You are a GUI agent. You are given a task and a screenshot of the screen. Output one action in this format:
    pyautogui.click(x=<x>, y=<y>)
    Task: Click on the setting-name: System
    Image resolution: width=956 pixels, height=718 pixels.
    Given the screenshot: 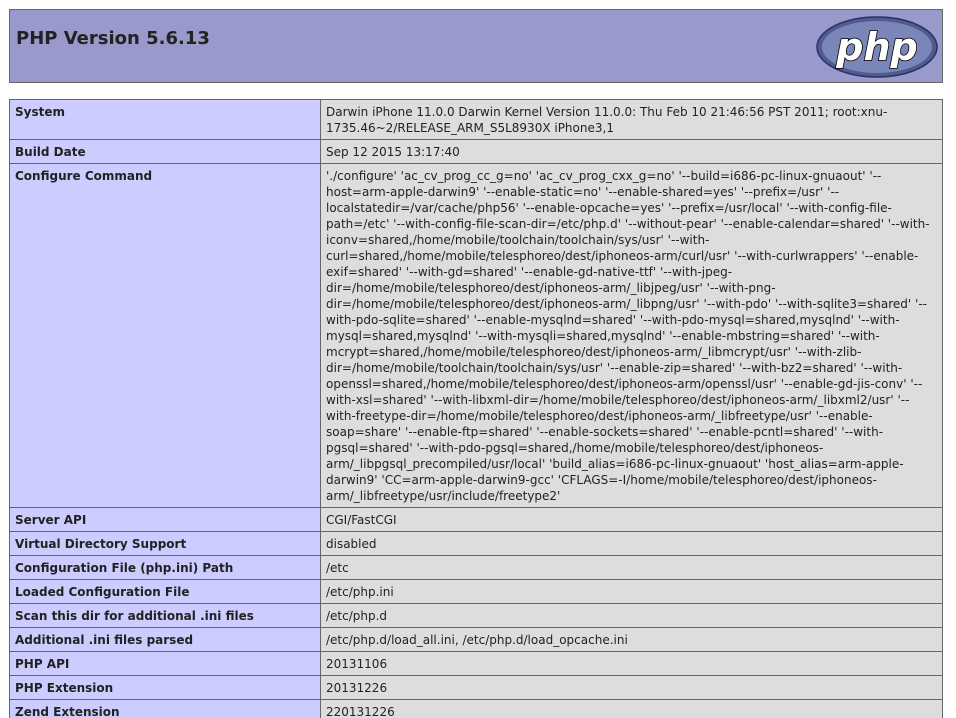 What is the action you would take?
    pyautogui.click(x=165, y=119)
    